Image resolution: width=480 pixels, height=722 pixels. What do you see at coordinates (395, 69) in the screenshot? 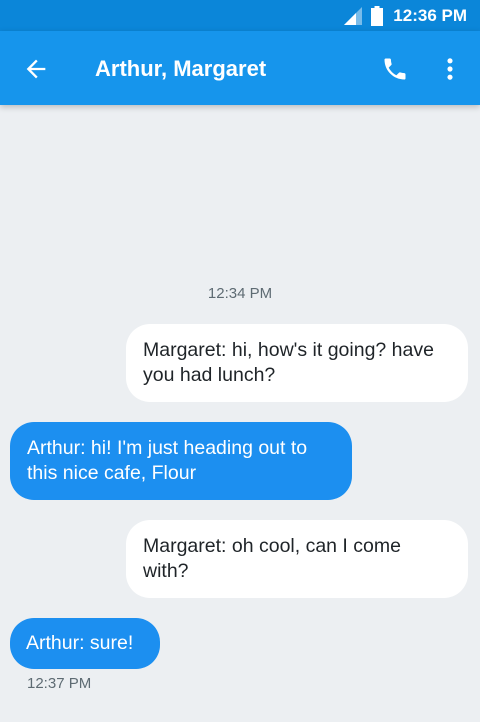
I see `phone-icon` at bounding box center [395, 69].